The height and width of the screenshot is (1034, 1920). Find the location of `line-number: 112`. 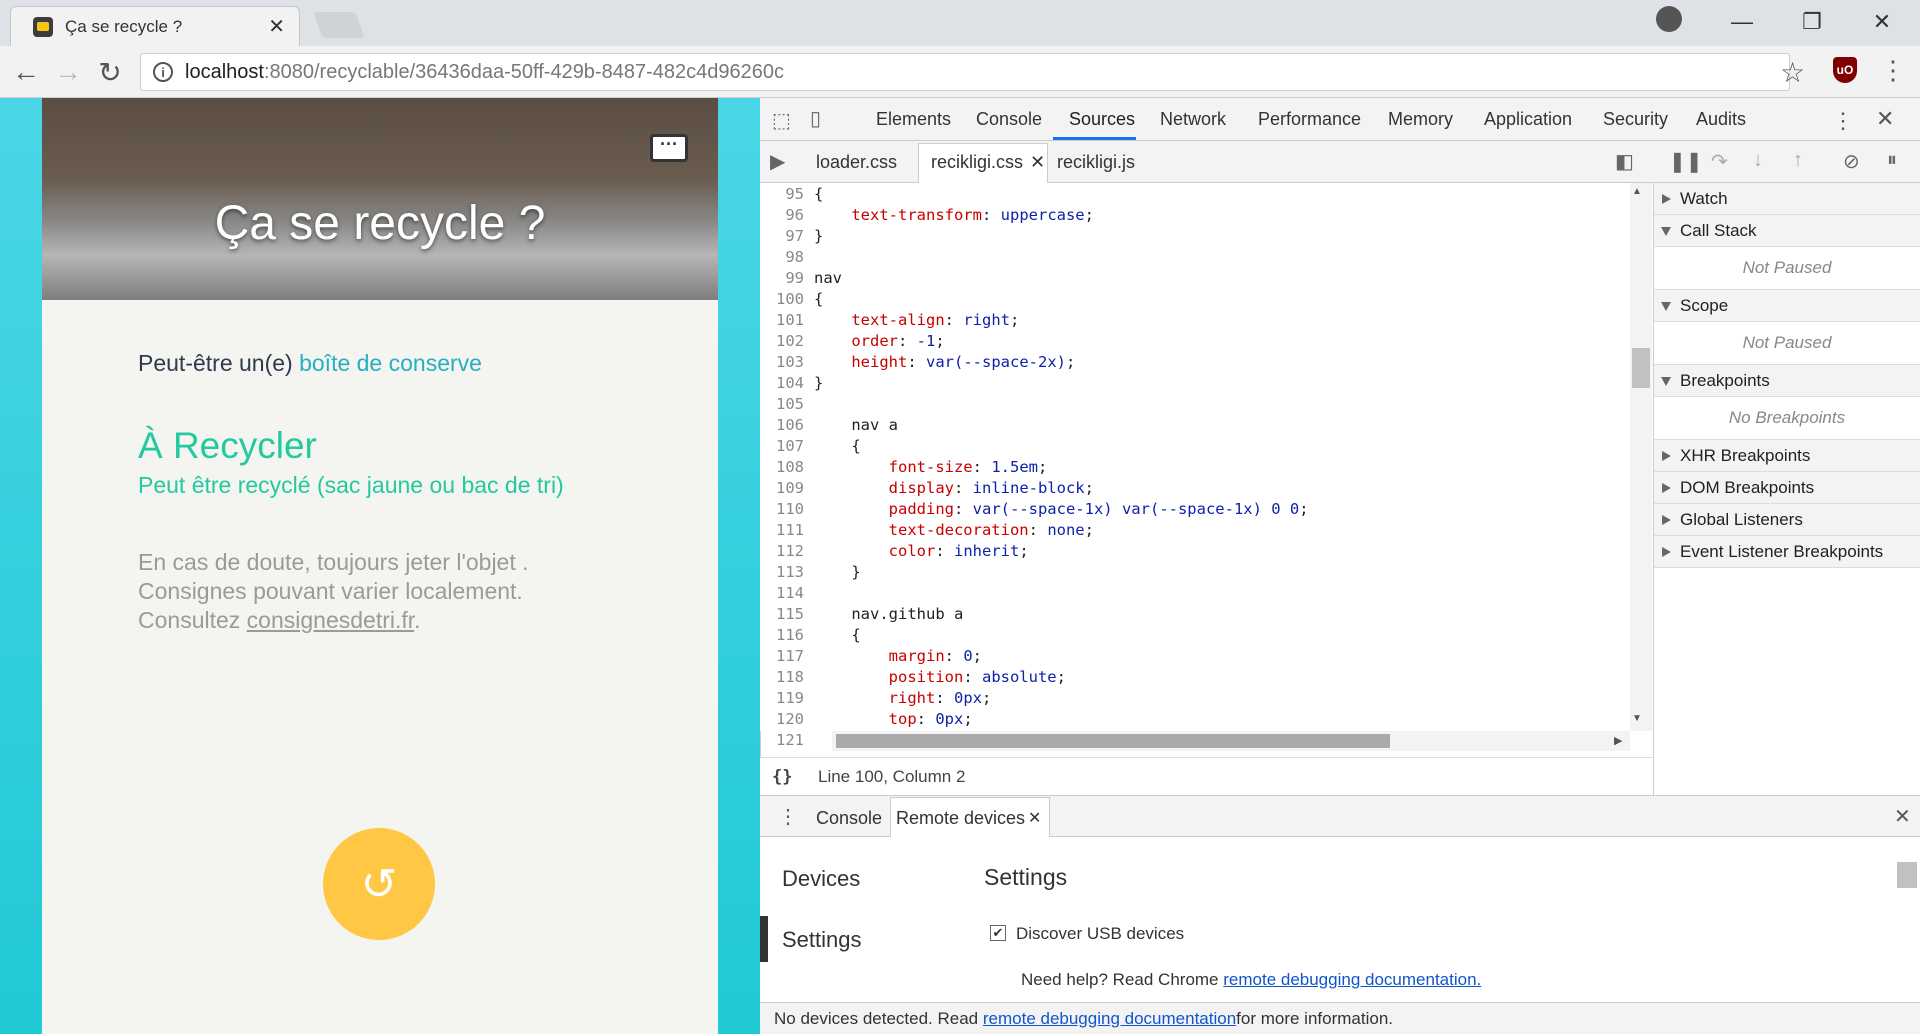

line-number: 112 is located at coordinates (782, 551).